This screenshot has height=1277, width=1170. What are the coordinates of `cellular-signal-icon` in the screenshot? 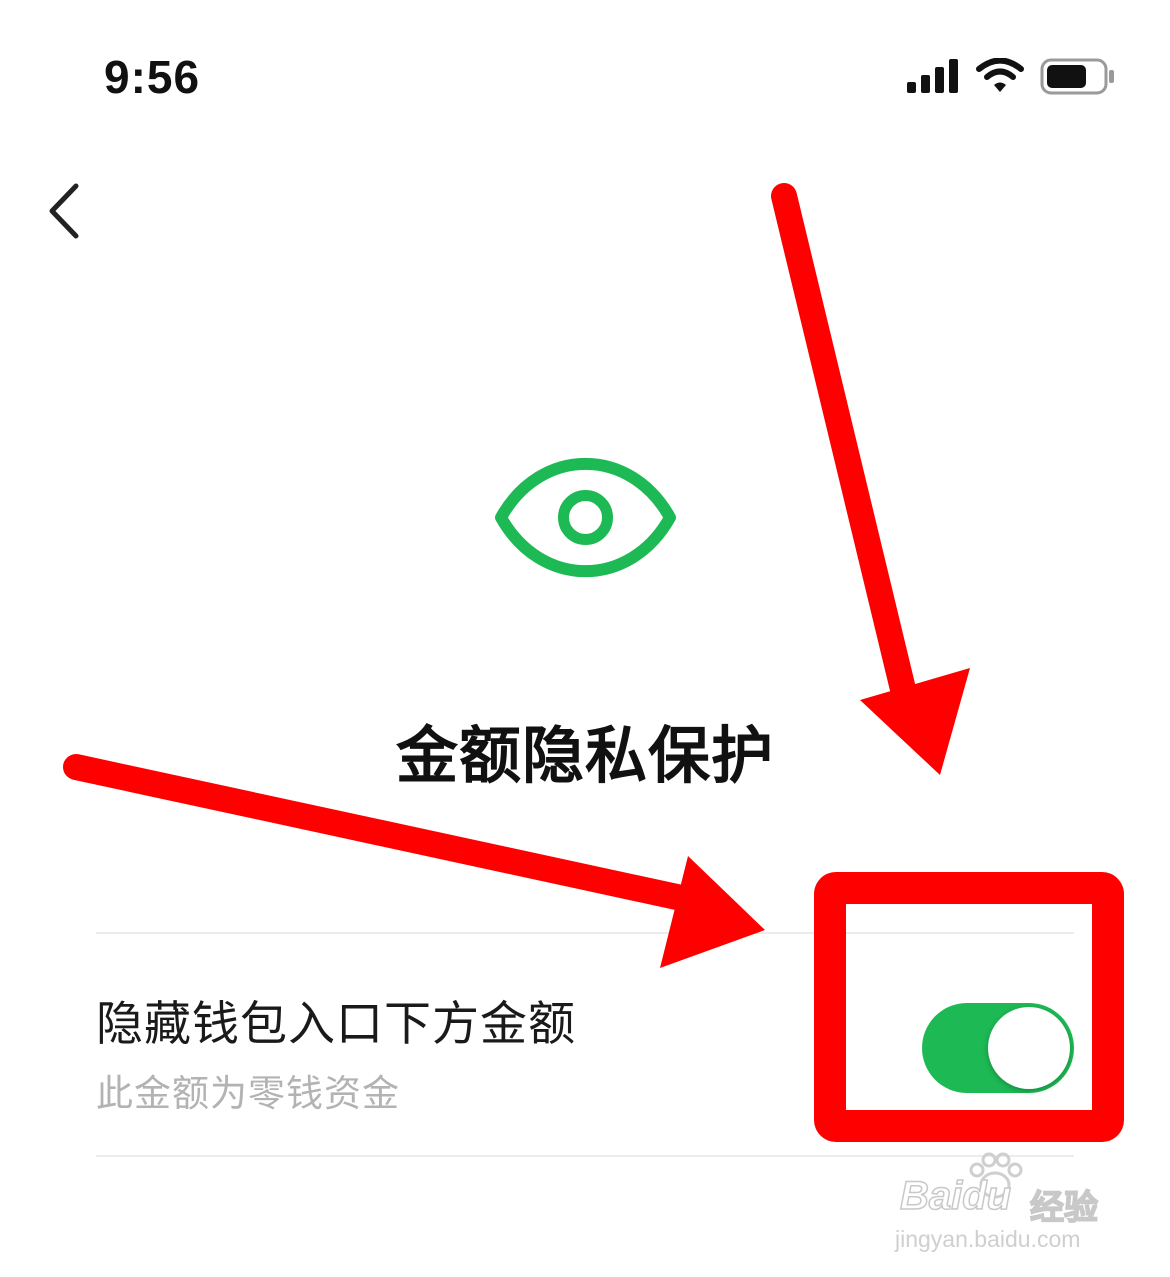 It's located at (932, 76).